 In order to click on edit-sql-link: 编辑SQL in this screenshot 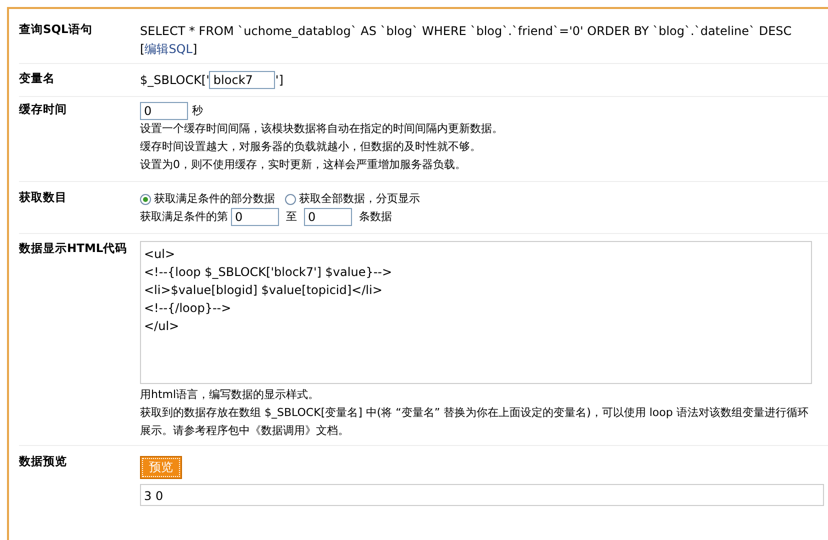, I will do `click(168, 49)`.